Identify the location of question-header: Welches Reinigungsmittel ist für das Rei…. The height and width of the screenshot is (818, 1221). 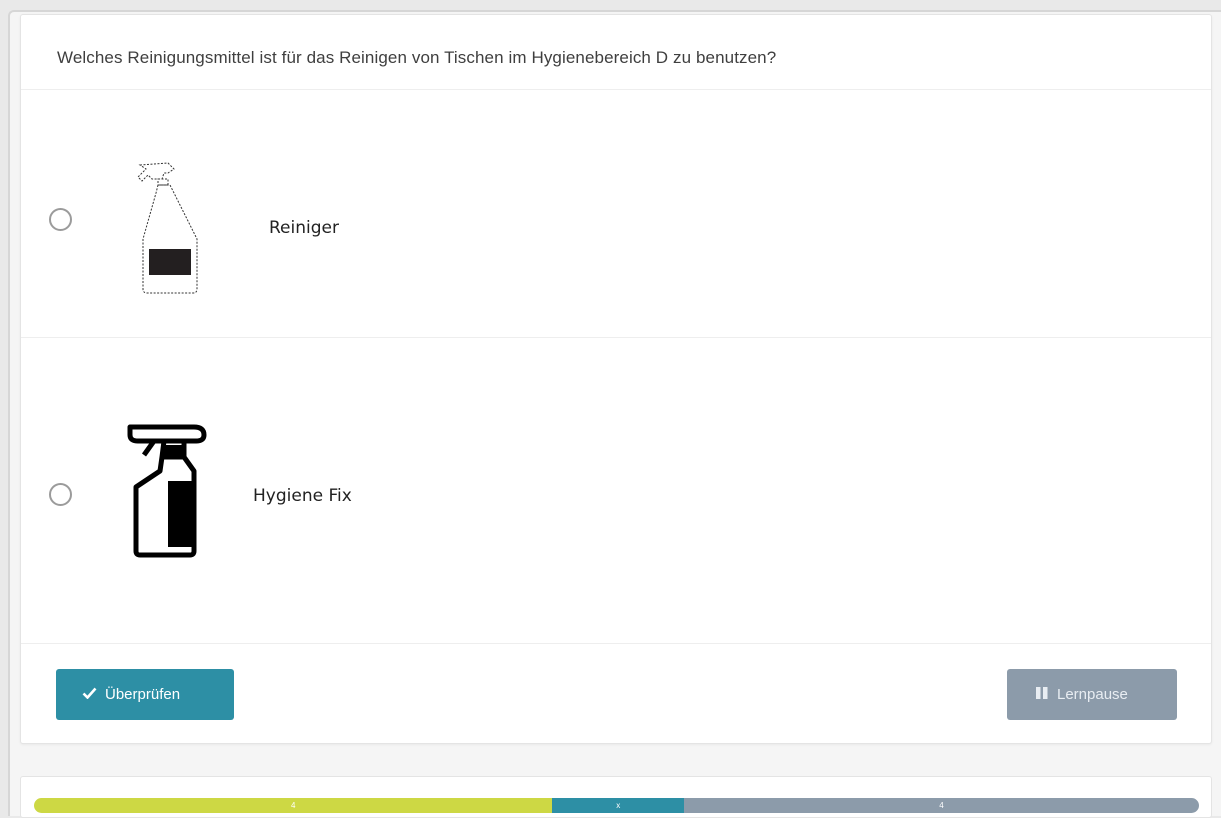
(616, 52).